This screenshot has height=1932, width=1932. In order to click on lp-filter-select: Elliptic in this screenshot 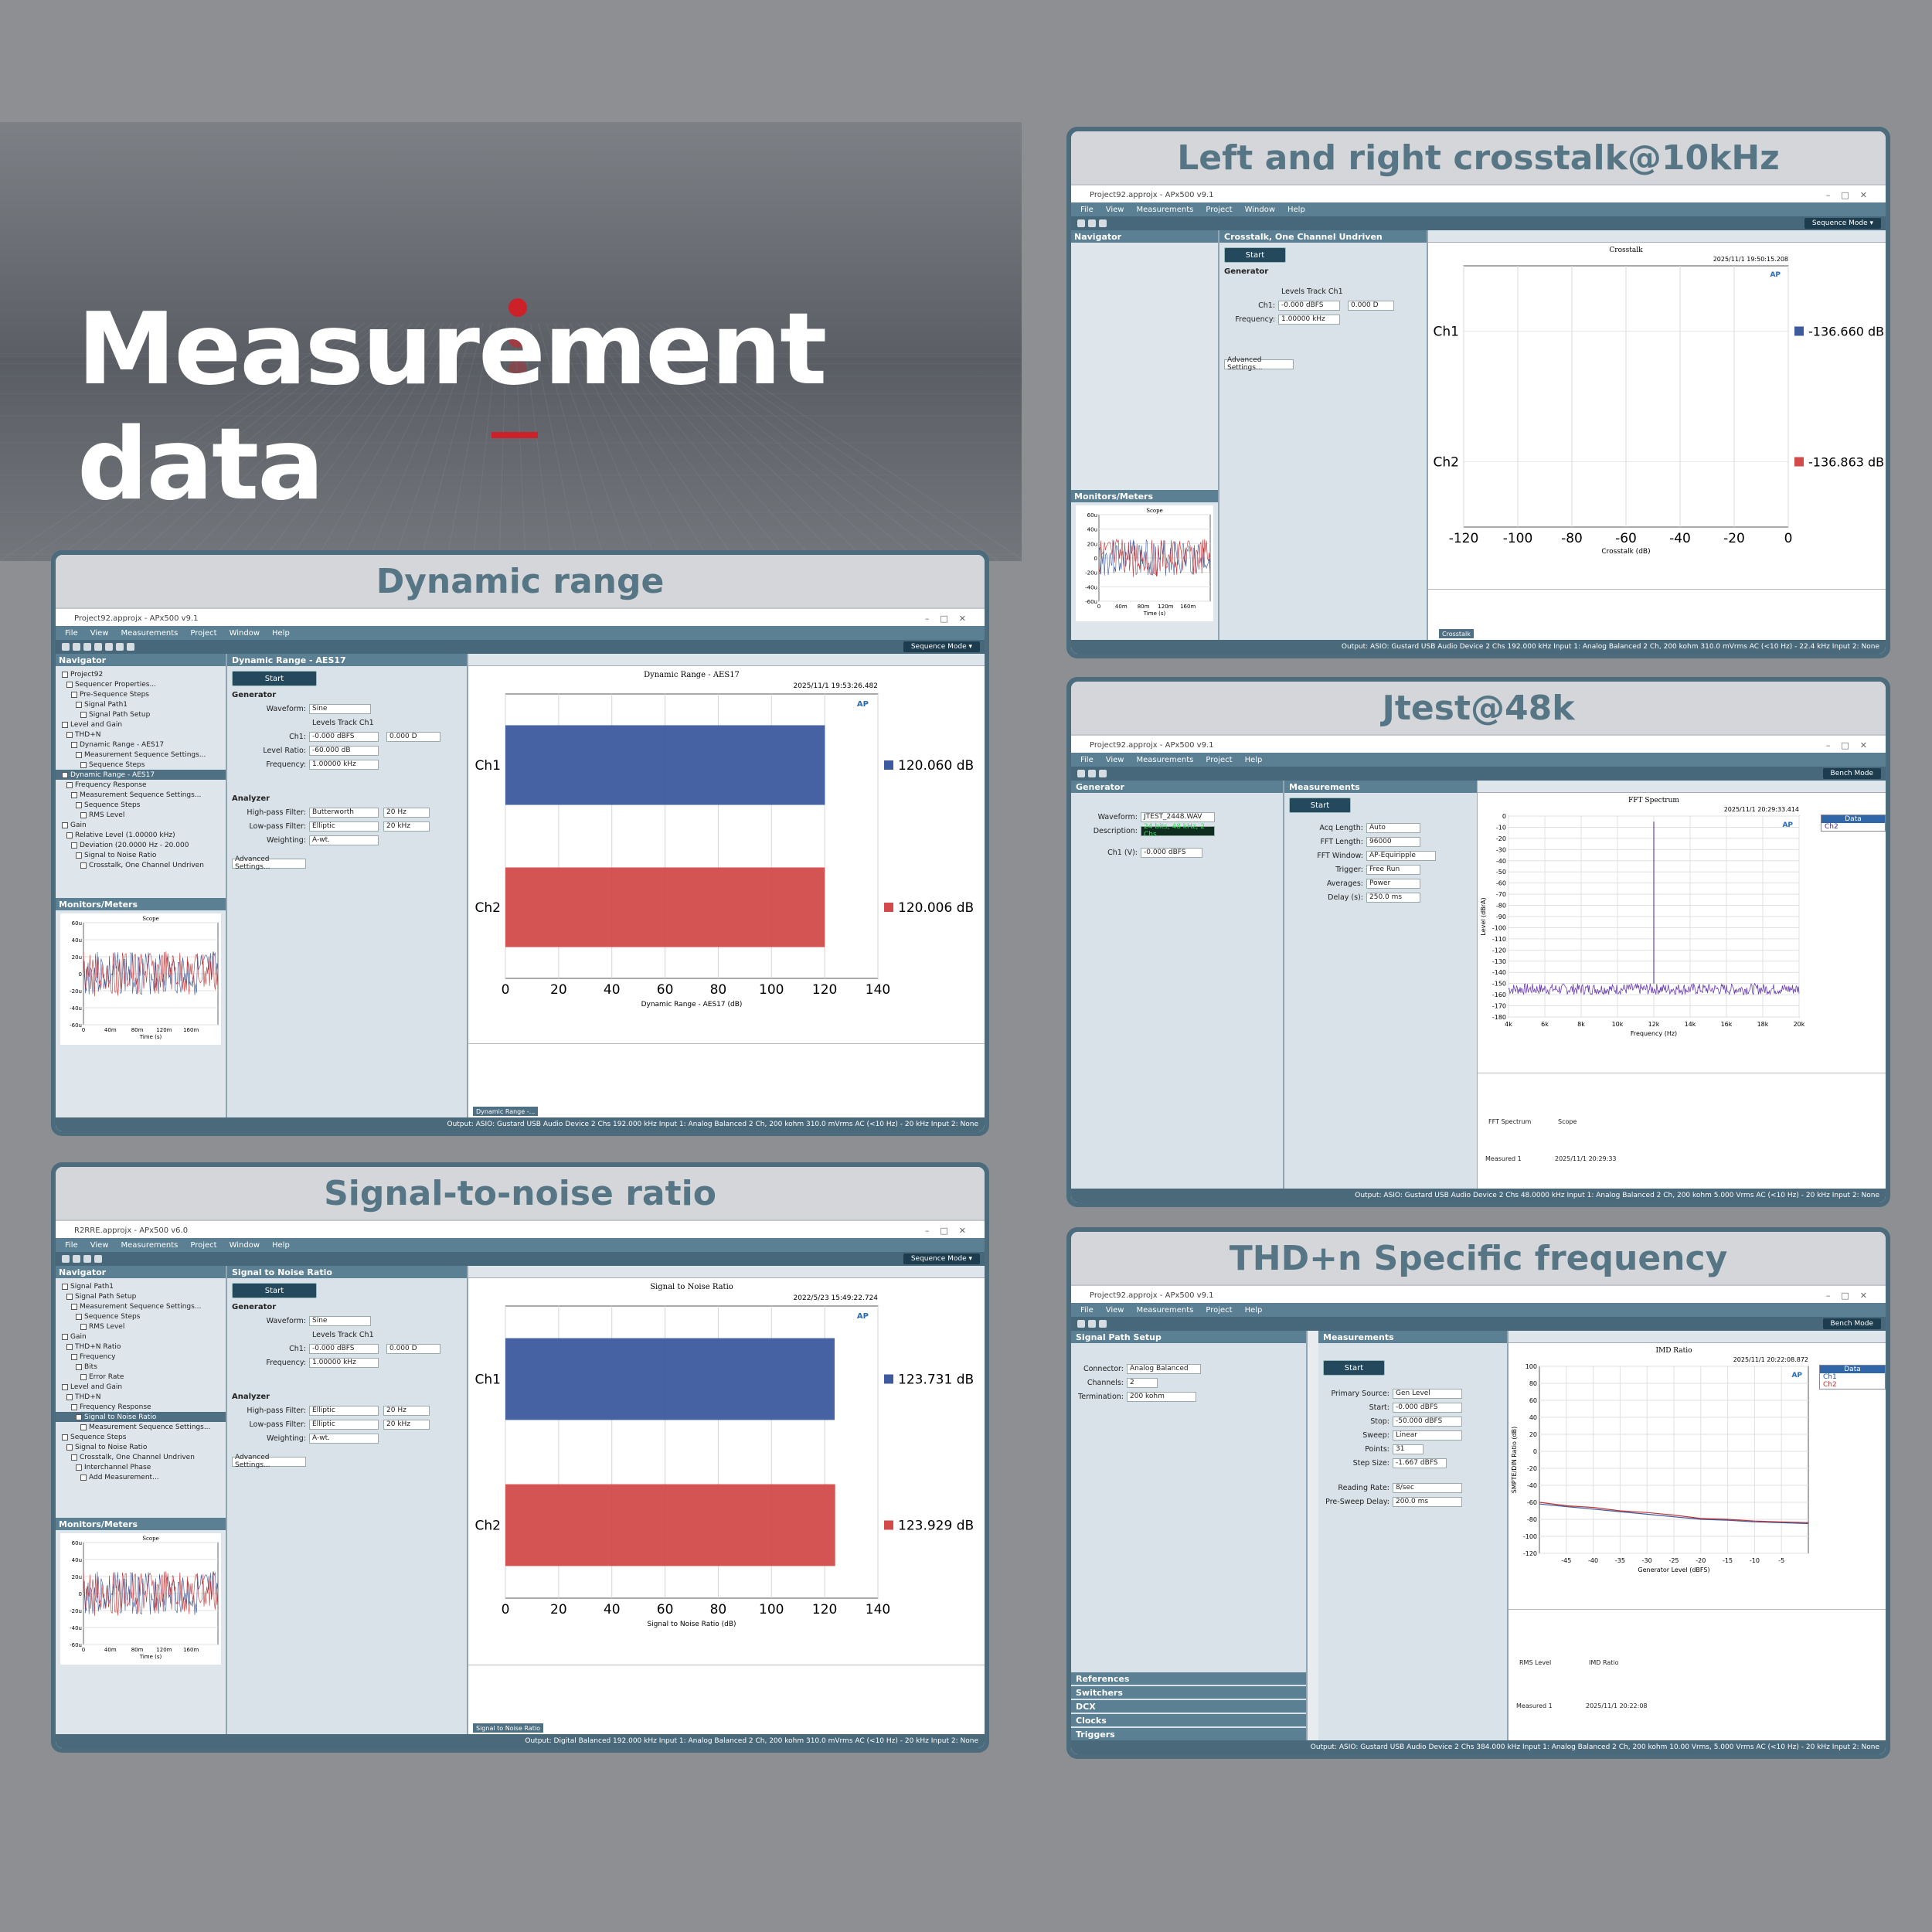, I will do `click(344, 1425)`.